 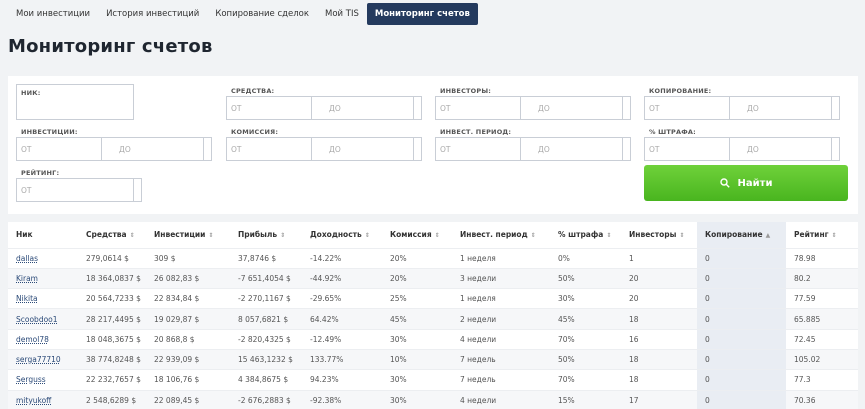 What do you see at coordinates (466, 91) in the screenshot?
I see `investors-label: ИНВЕСТОРЫ:` at bounding box center [466, 91].